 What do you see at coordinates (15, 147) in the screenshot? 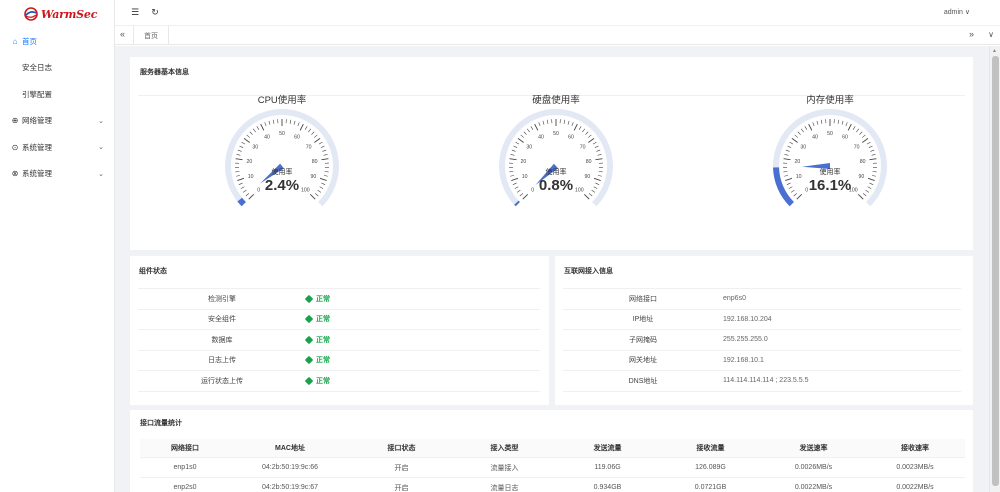
I see `system-icon: ⊙` at bounding box center [15, 147].